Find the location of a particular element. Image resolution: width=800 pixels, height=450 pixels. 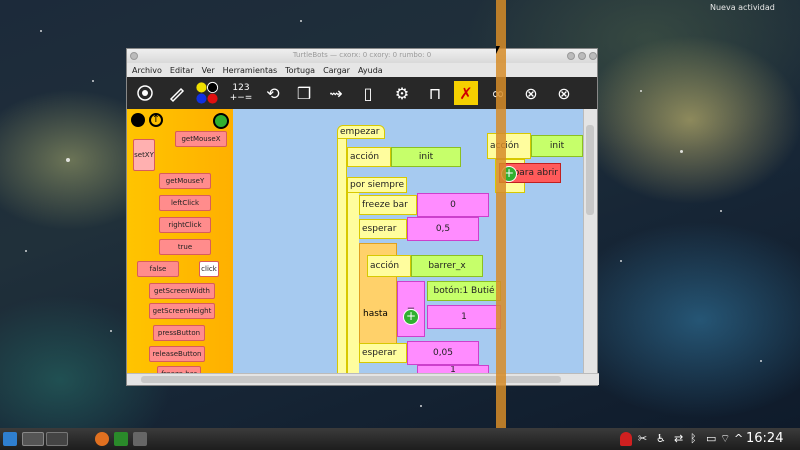

menu-ver: Ver is located at coordinates (208, 70).